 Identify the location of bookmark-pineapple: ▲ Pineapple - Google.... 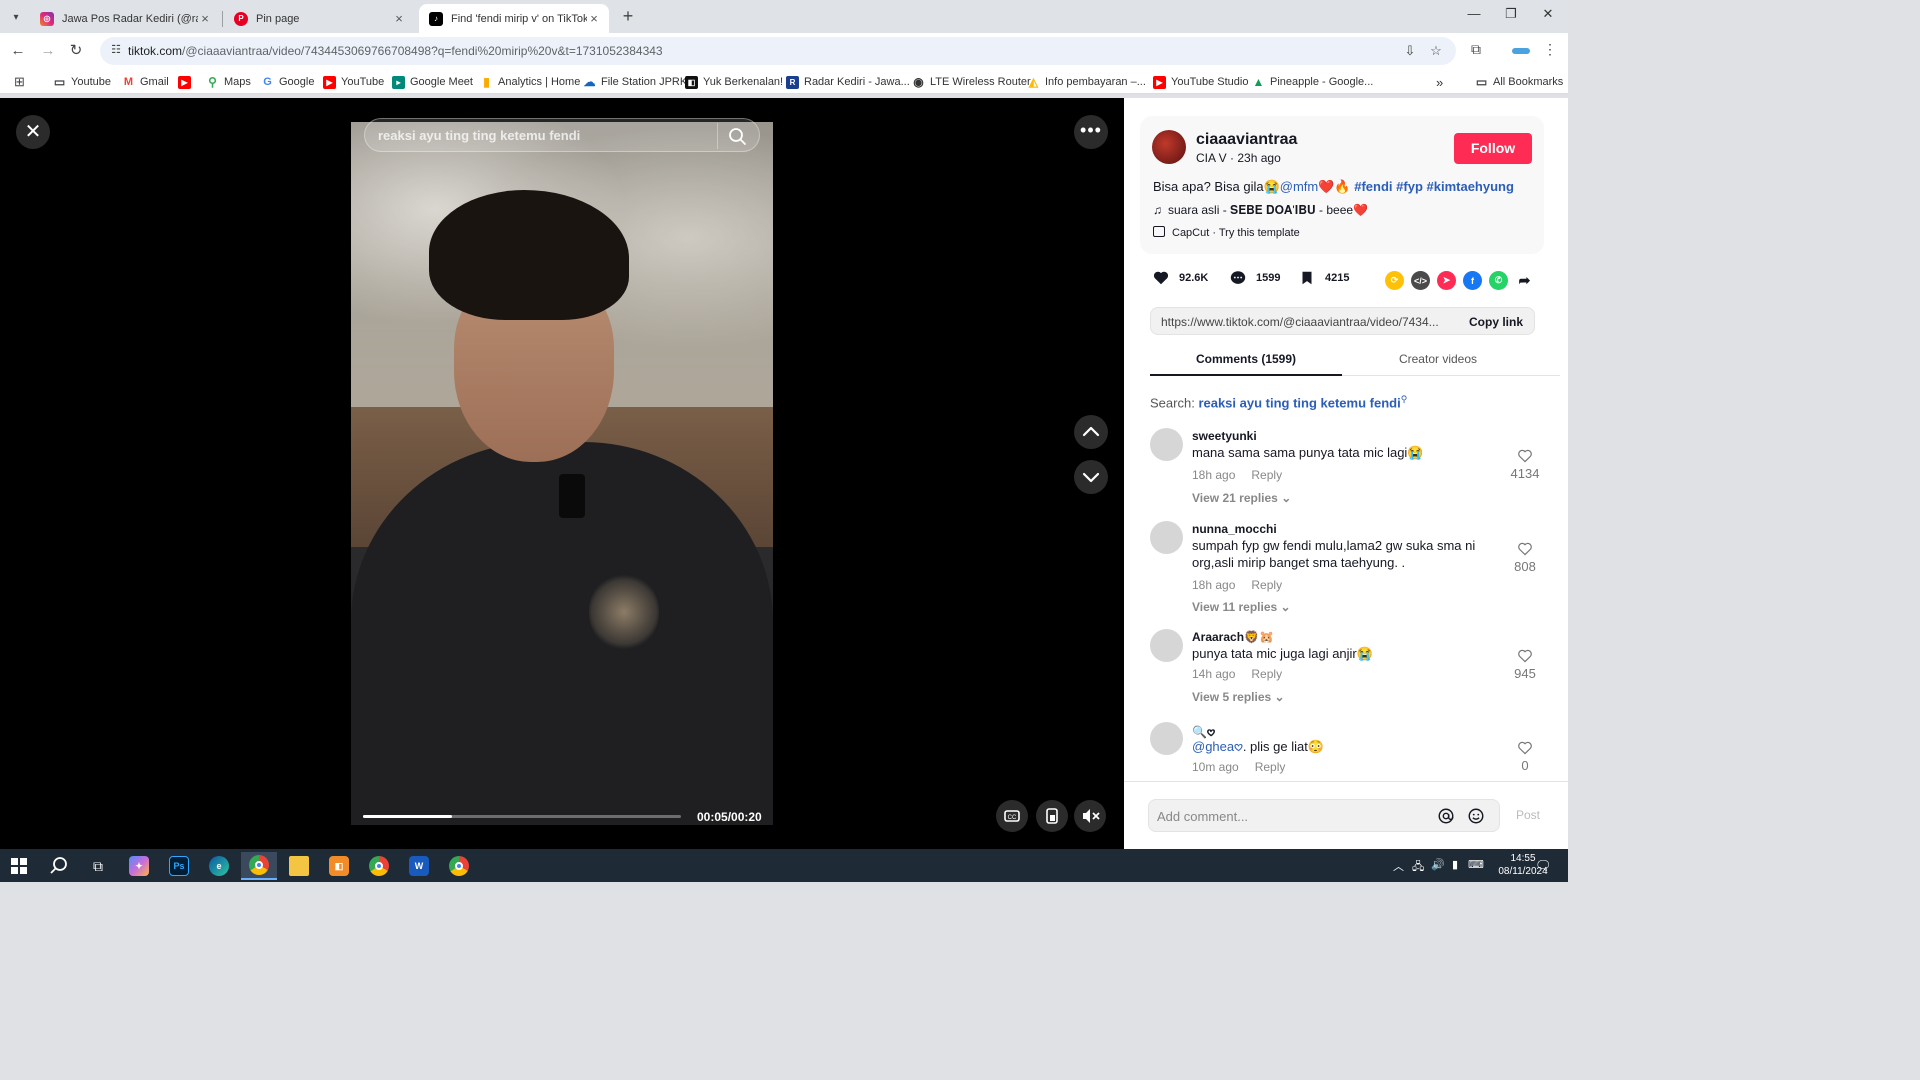
(1313, 82).